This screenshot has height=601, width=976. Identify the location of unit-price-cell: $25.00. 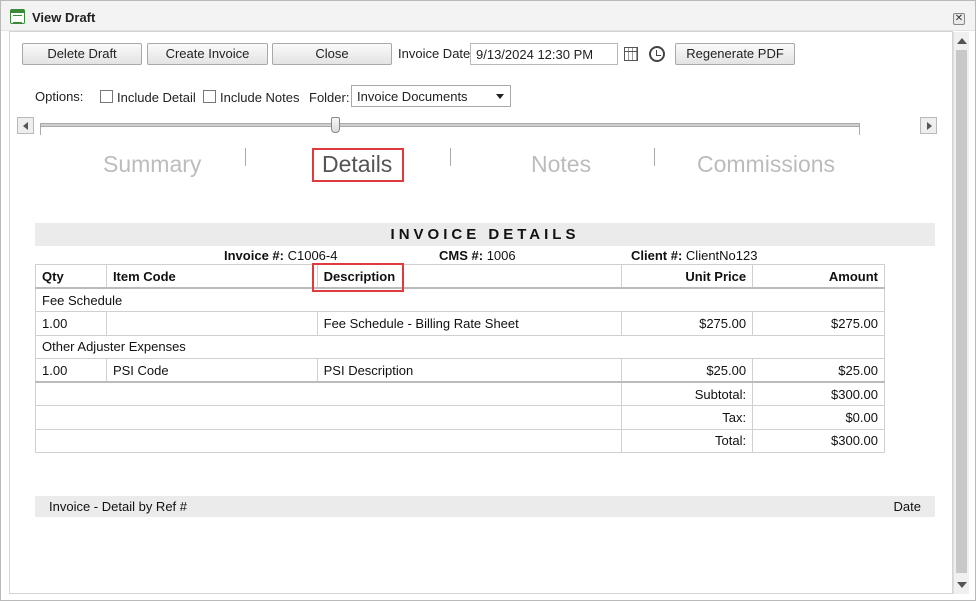
(687, 370).